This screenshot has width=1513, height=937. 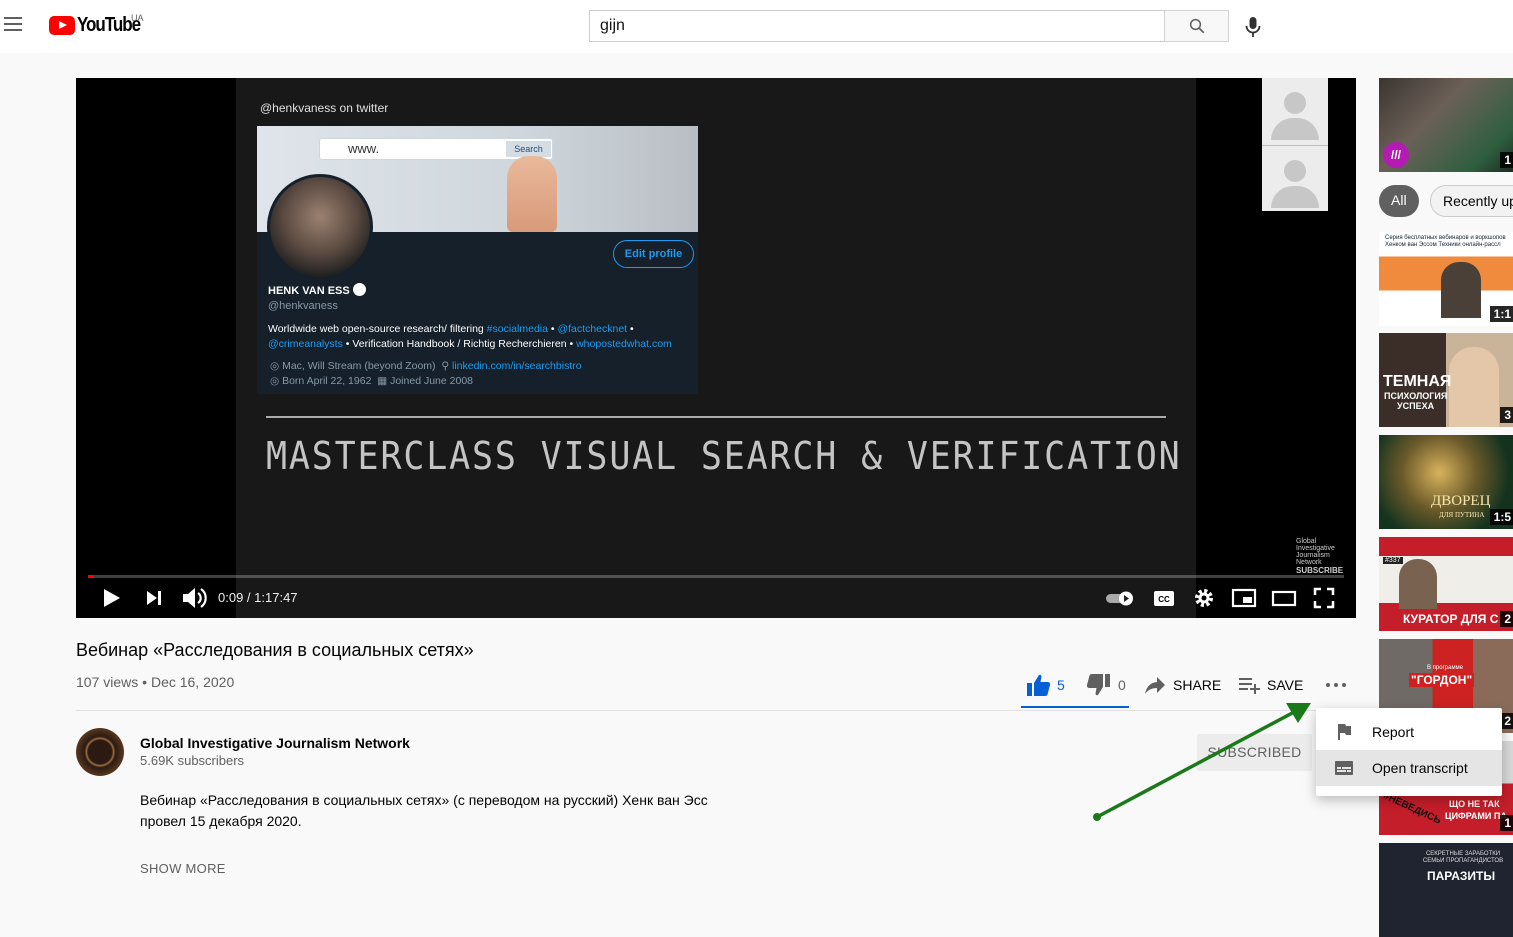 What do you see at coordinates (1061, 685) in the screenshot?
I see `like-count: 5` at bounding box center [1061, 685].